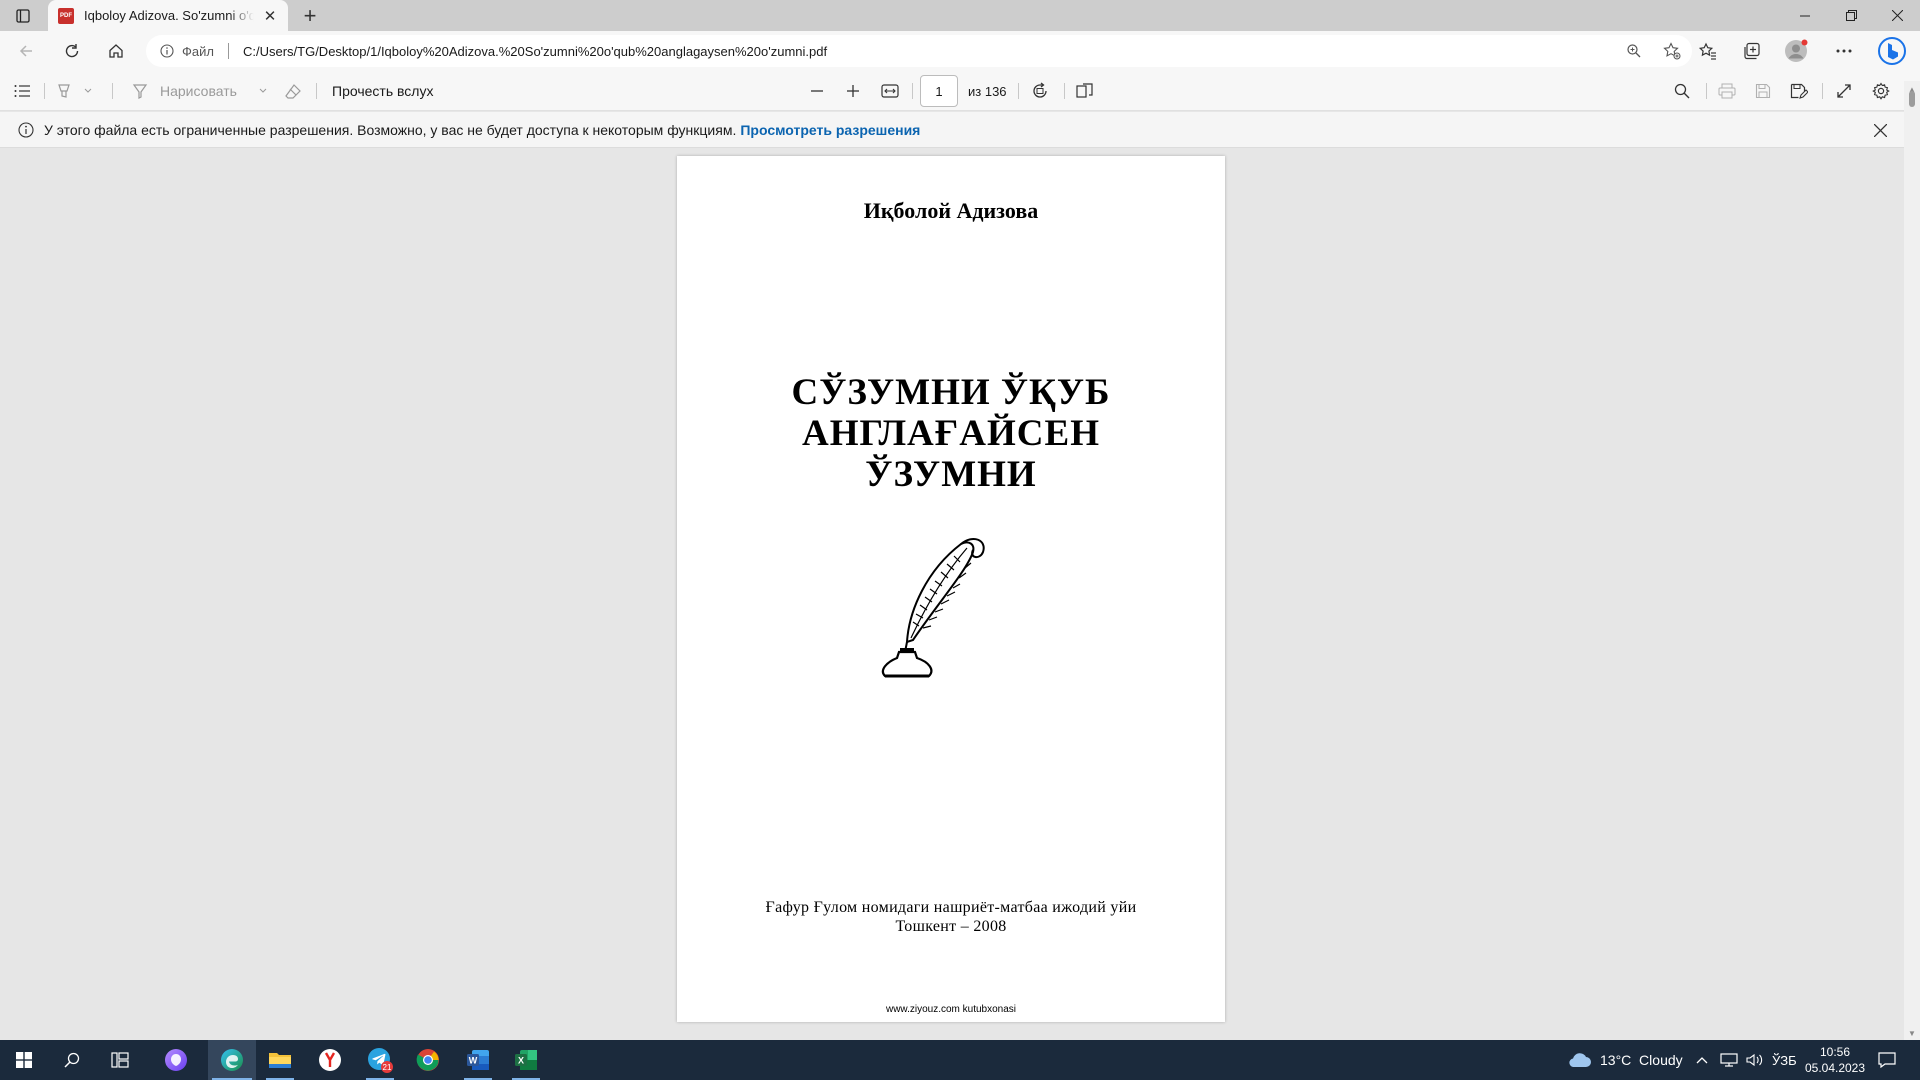 Image resolution: width=1920 pixels, height=1080 pixels. I want to click on zoom-out-button, so click(817, 91).